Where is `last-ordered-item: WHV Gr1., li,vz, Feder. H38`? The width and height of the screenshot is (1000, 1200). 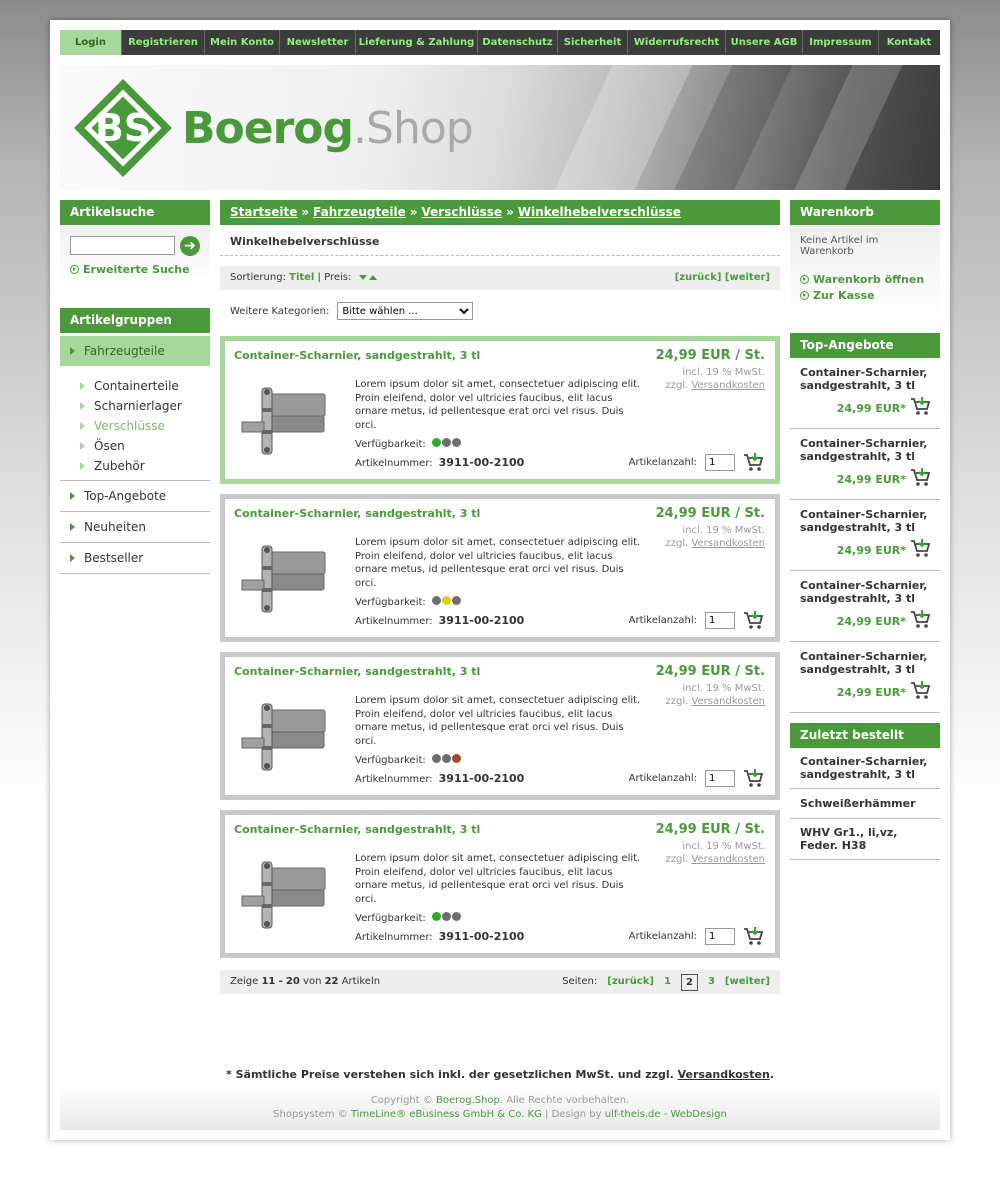 last-ordered-item: WHV Gr1., li,vz, Feder. H38 is located at coordinates (865, 839).